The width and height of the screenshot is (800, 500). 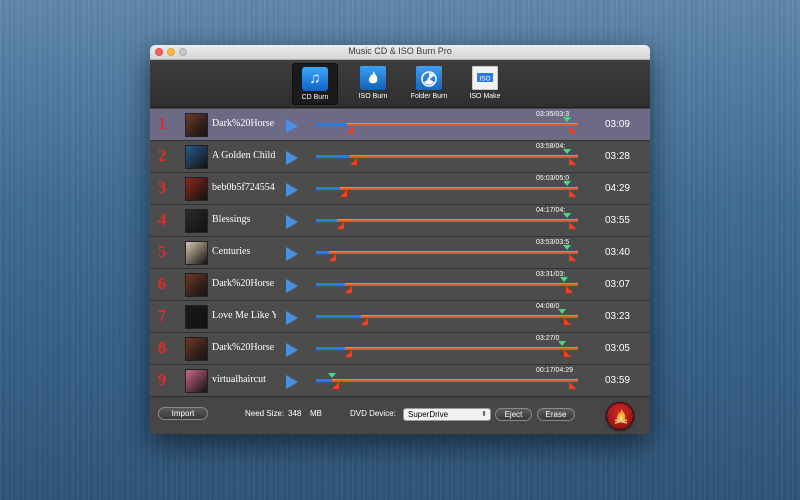 I want to click on track-row: 8 Dark%20Horse 03:27/0 03:05, so click(x=400, y=349).